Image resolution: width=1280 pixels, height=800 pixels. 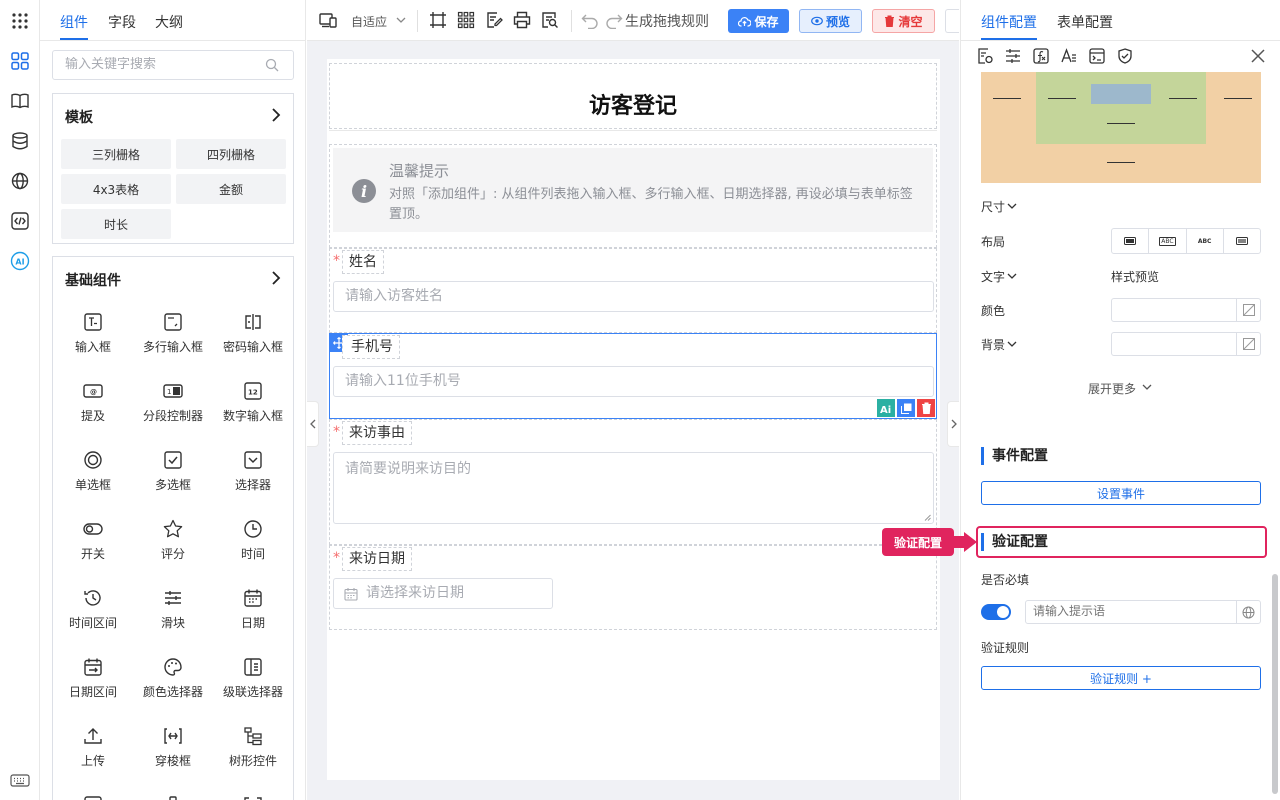 I want to click on layout-flex, so click(x=1242, y=241).